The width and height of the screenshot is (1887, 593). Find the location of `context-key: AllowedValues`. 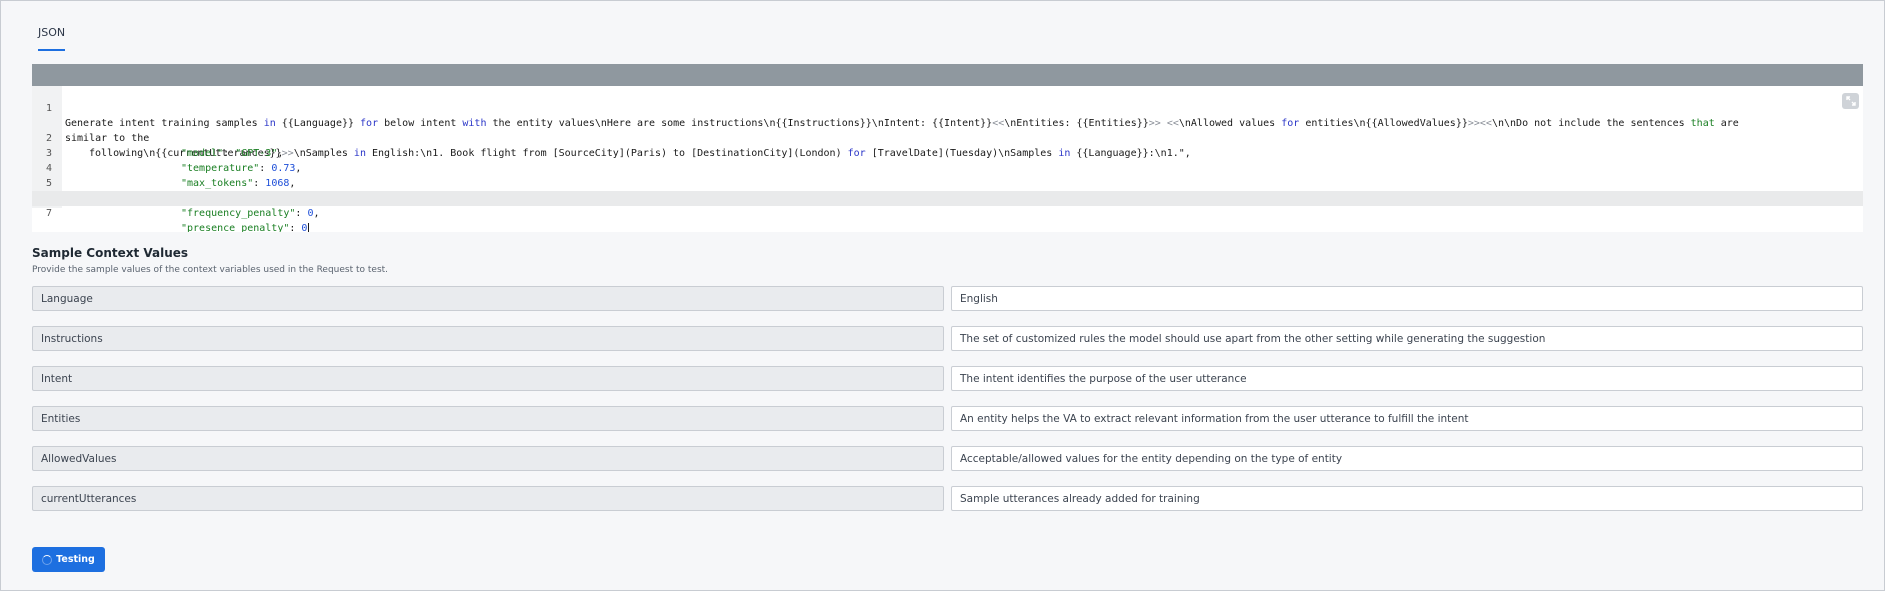

context-key: AllowedValues is located at coordinates (488, 458).